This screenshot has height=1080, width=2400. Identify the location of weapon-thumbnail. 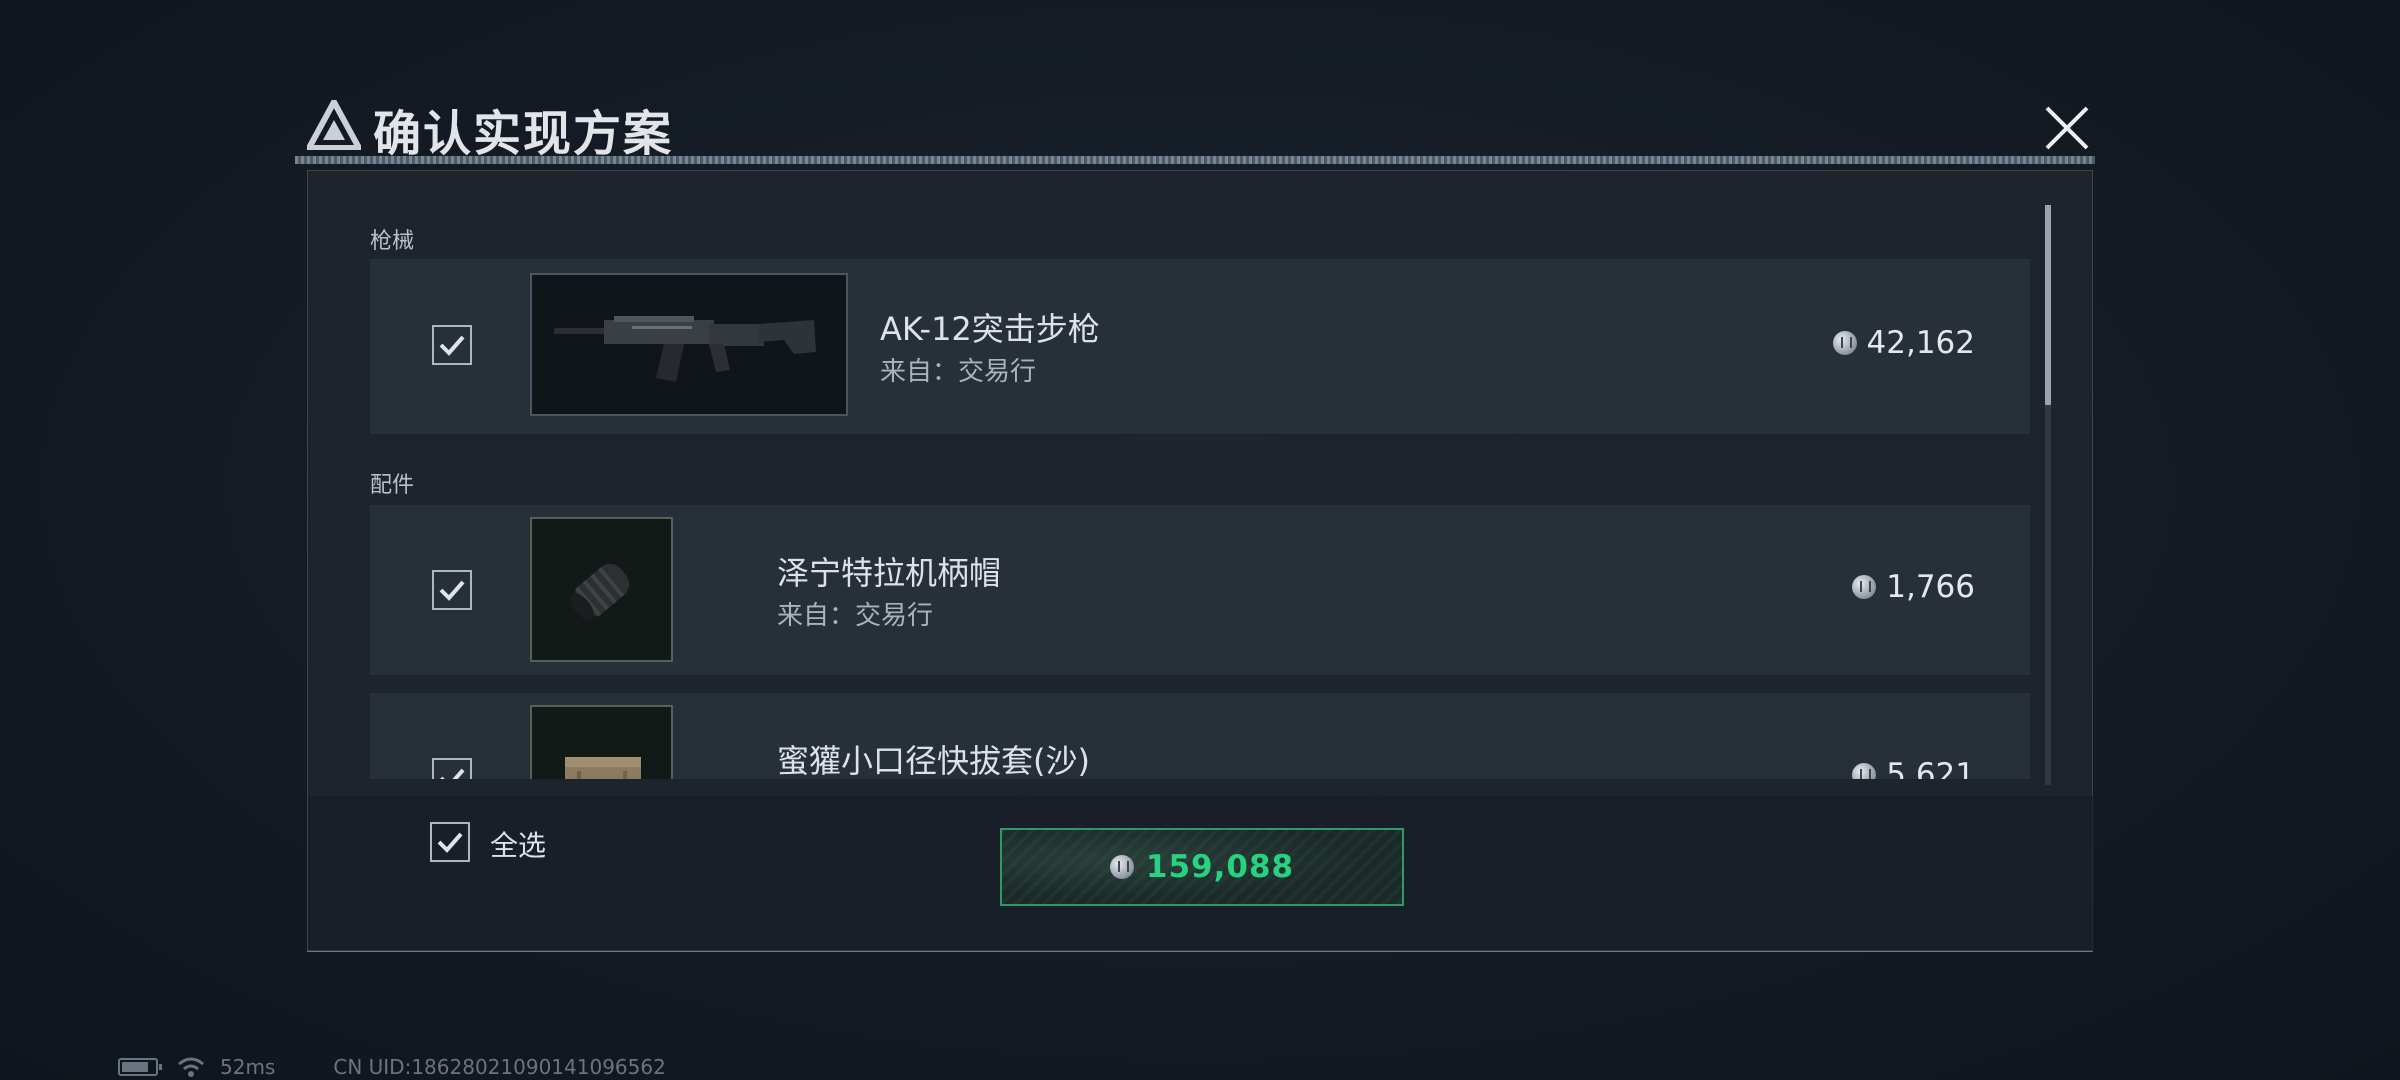
(689, 344).